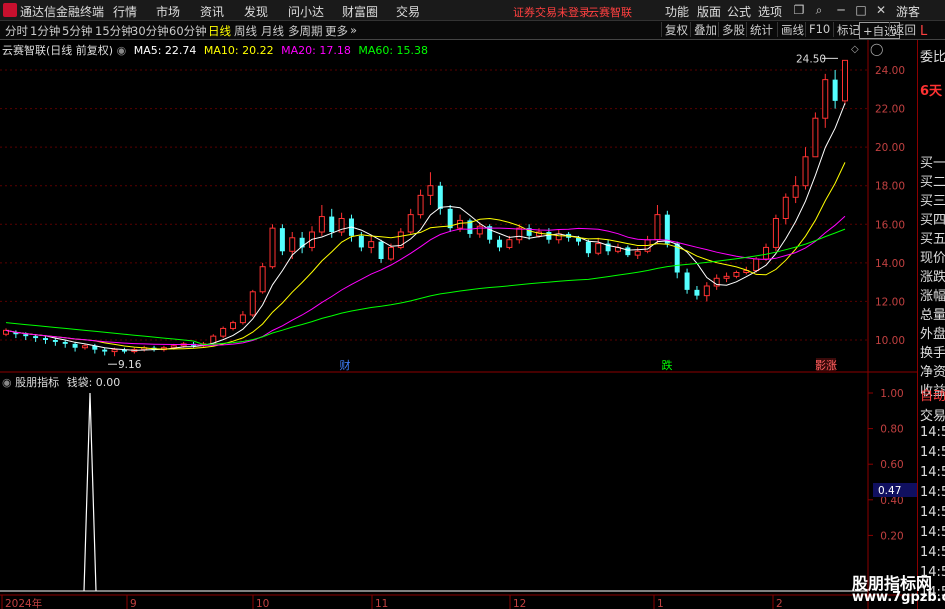 This screenshot has height=609, width=945. What do you see at coordinates (811, 59) in the screenshot?
I see `high-price-marker: 24.50` at bounding box center [811, 59].